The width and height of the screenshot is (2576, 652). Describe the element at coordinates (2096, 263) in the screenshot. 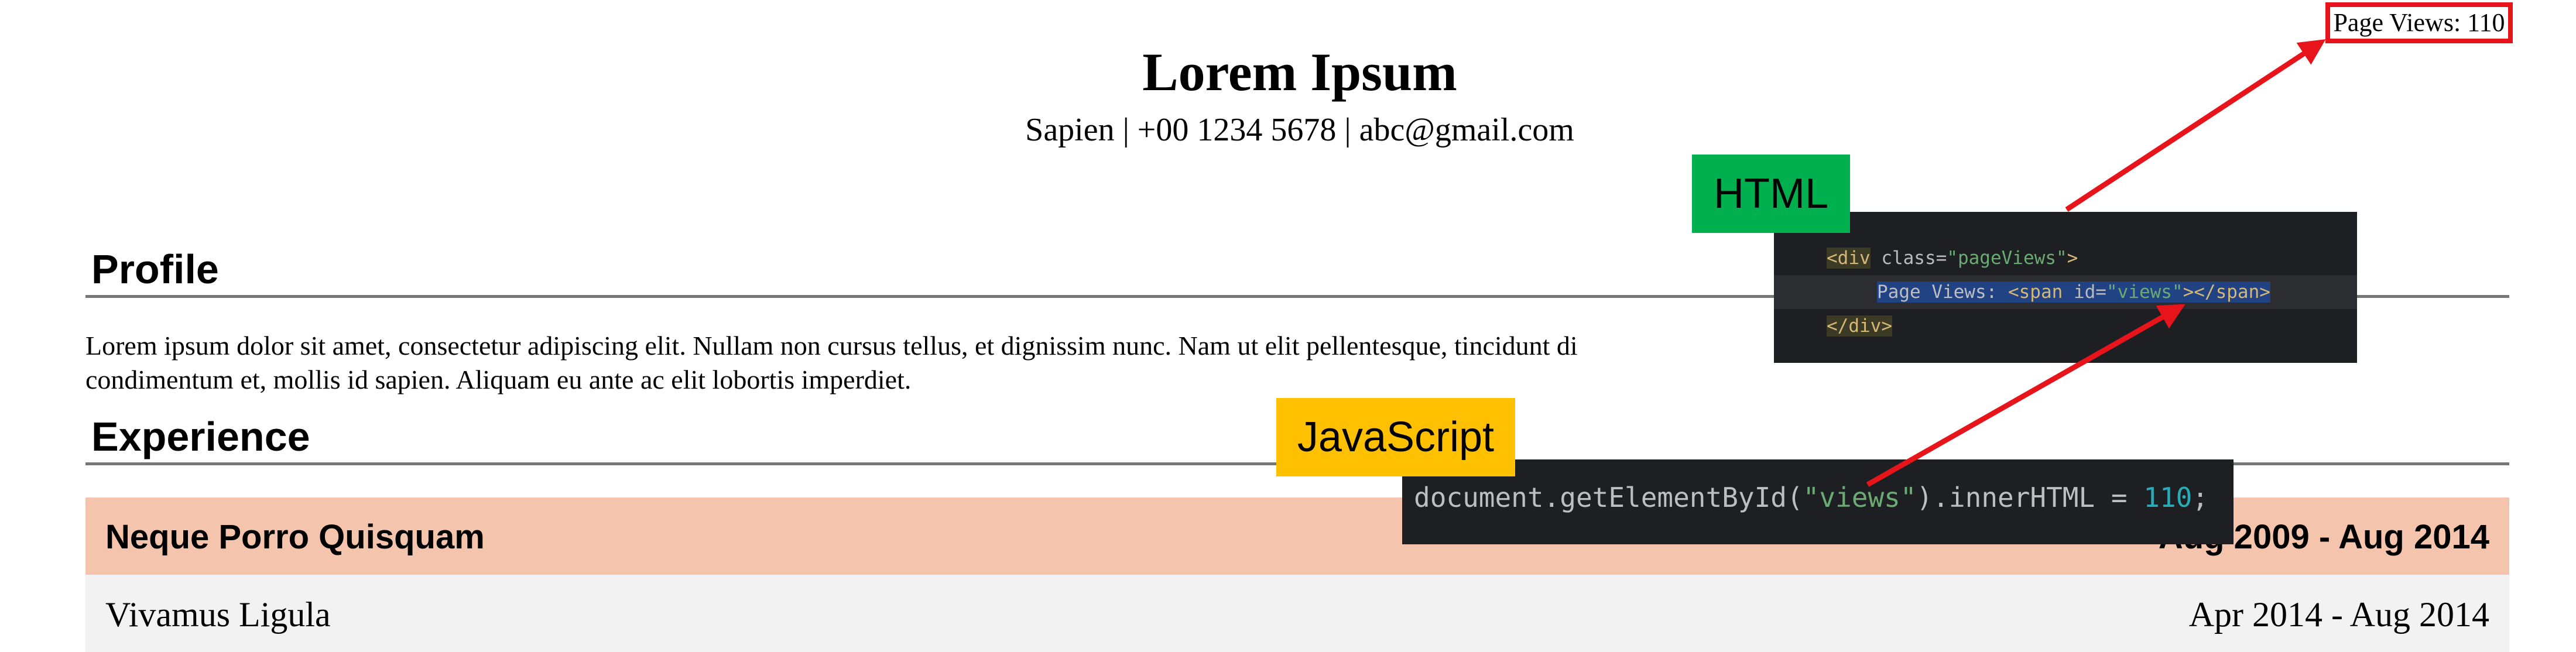

I see `annotation-arrows` at that location.